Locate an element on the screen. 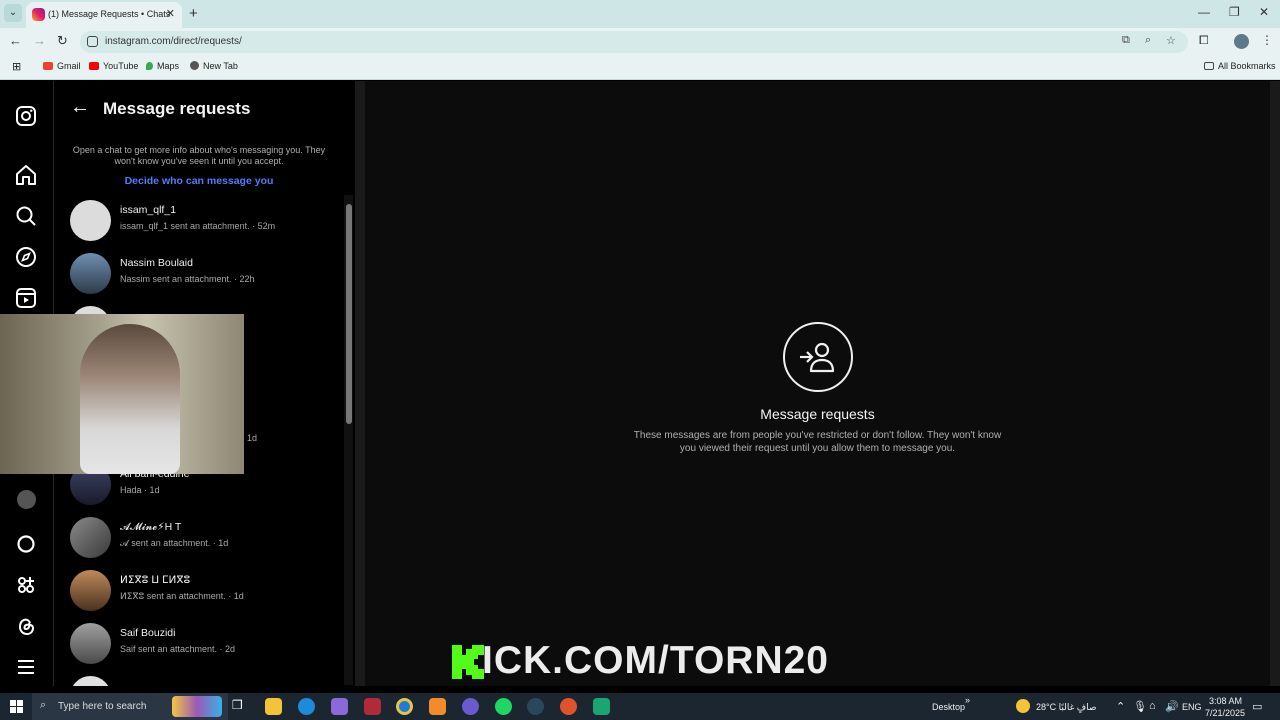 Image resolution: width=1280 pixels, height=720 pixels. more-menu-icon is located at coordinates (26, 667).